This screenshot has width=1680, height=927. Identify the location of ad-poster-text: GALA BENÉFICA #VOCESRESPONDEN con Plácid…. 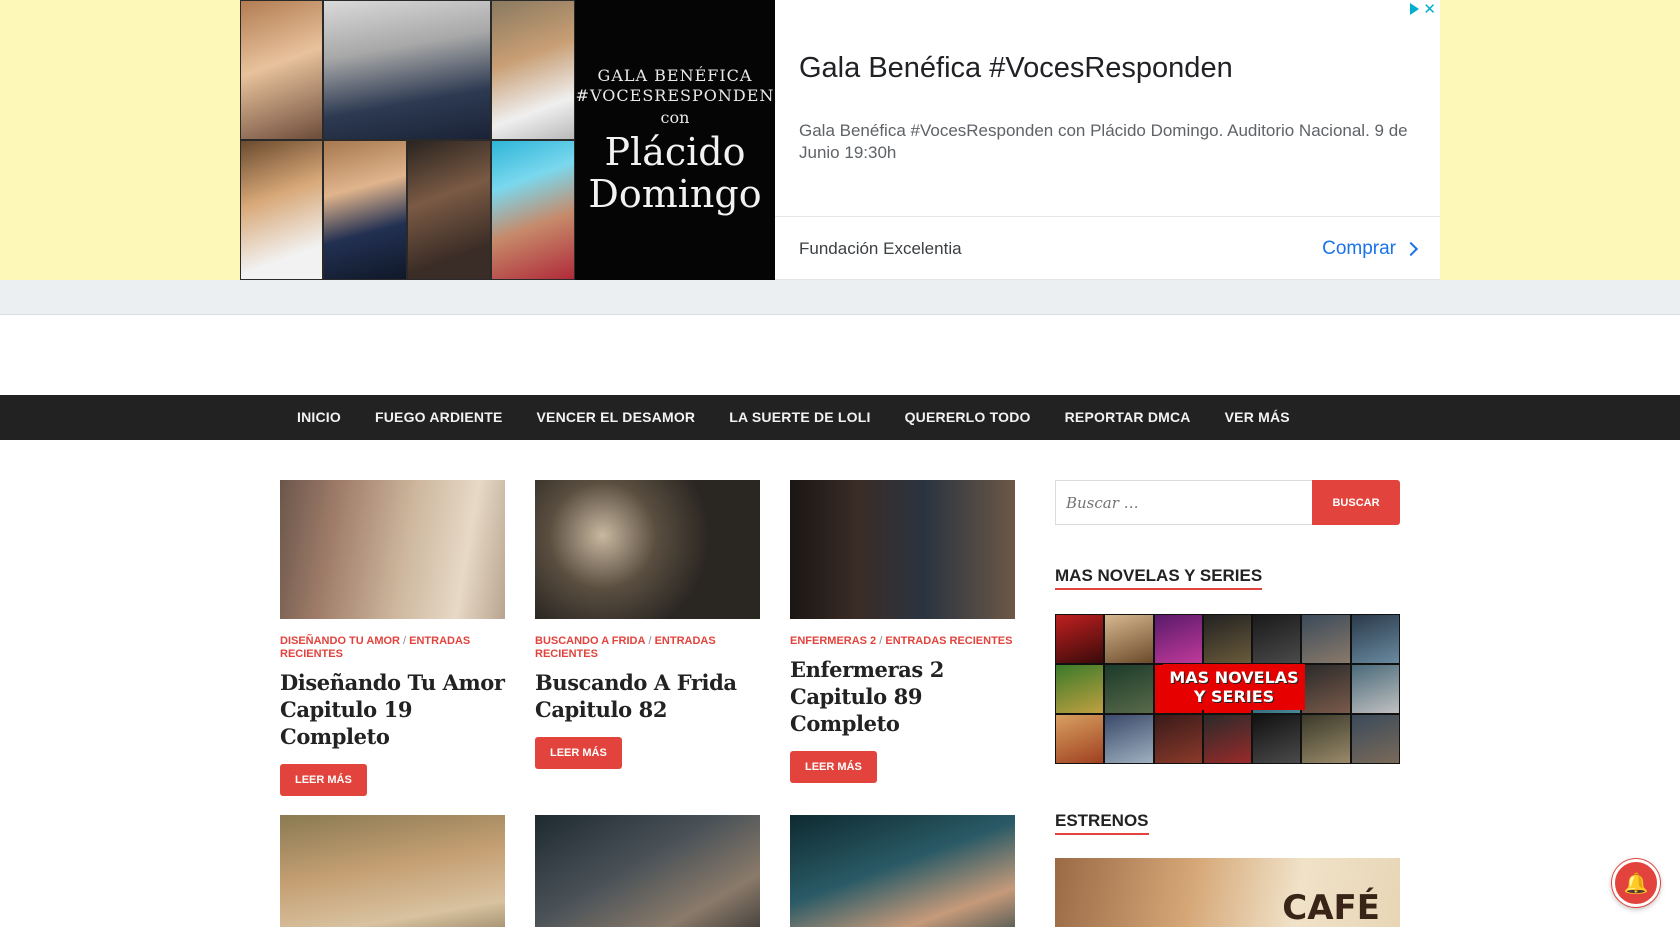
(675, 140).